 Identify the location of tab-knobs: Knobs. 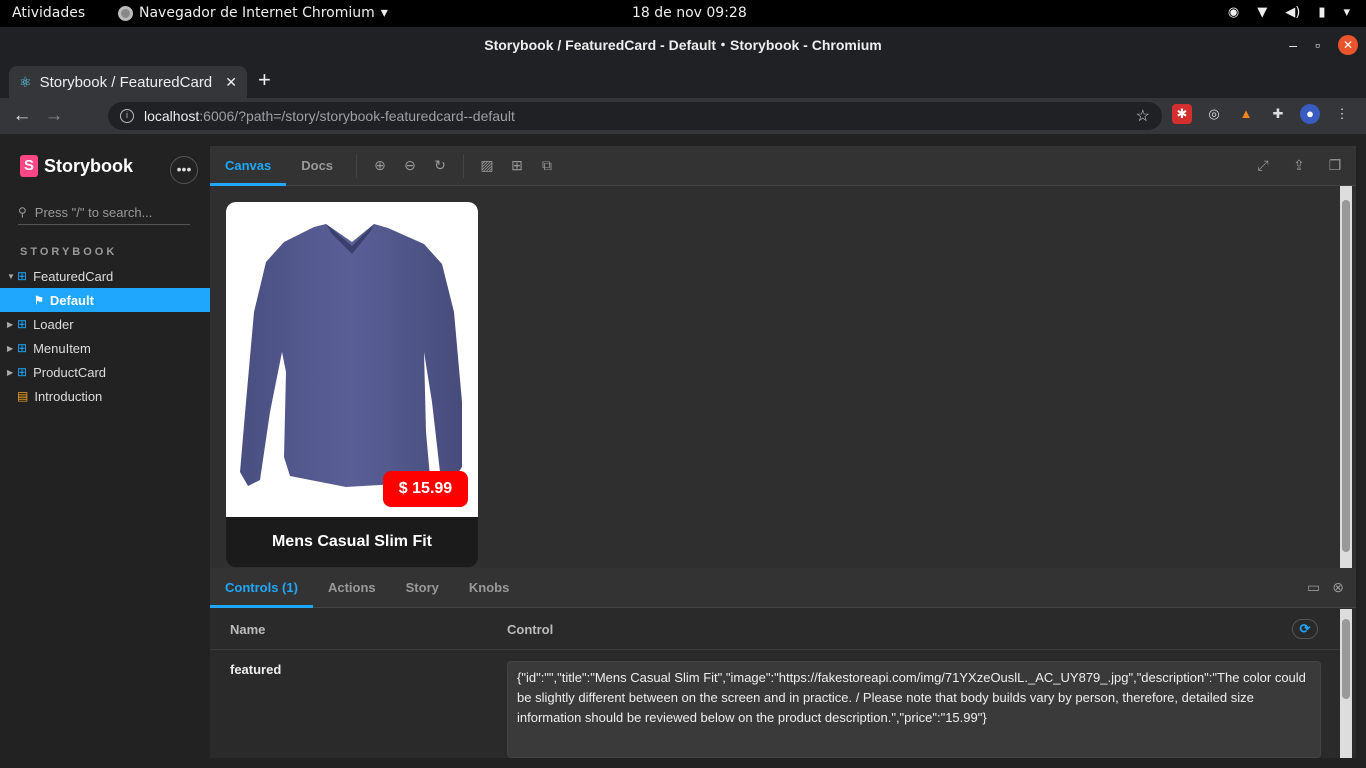
(489, 588).